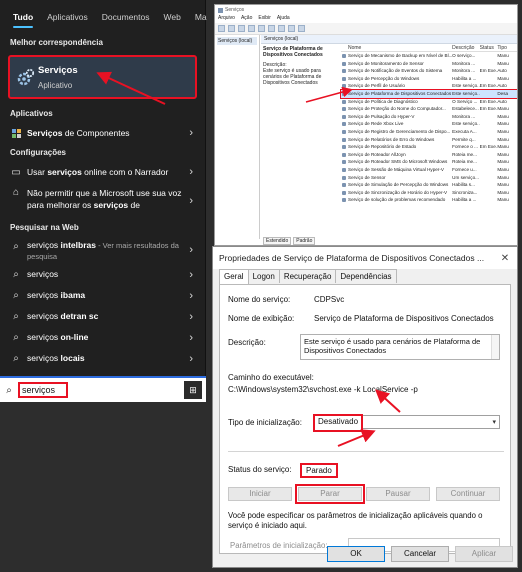 The image size is (522, 572). What do you see at coordinates (234, 276) in the screenshot?
I see `tab-general: Geral` at bounding box center [234, 276].